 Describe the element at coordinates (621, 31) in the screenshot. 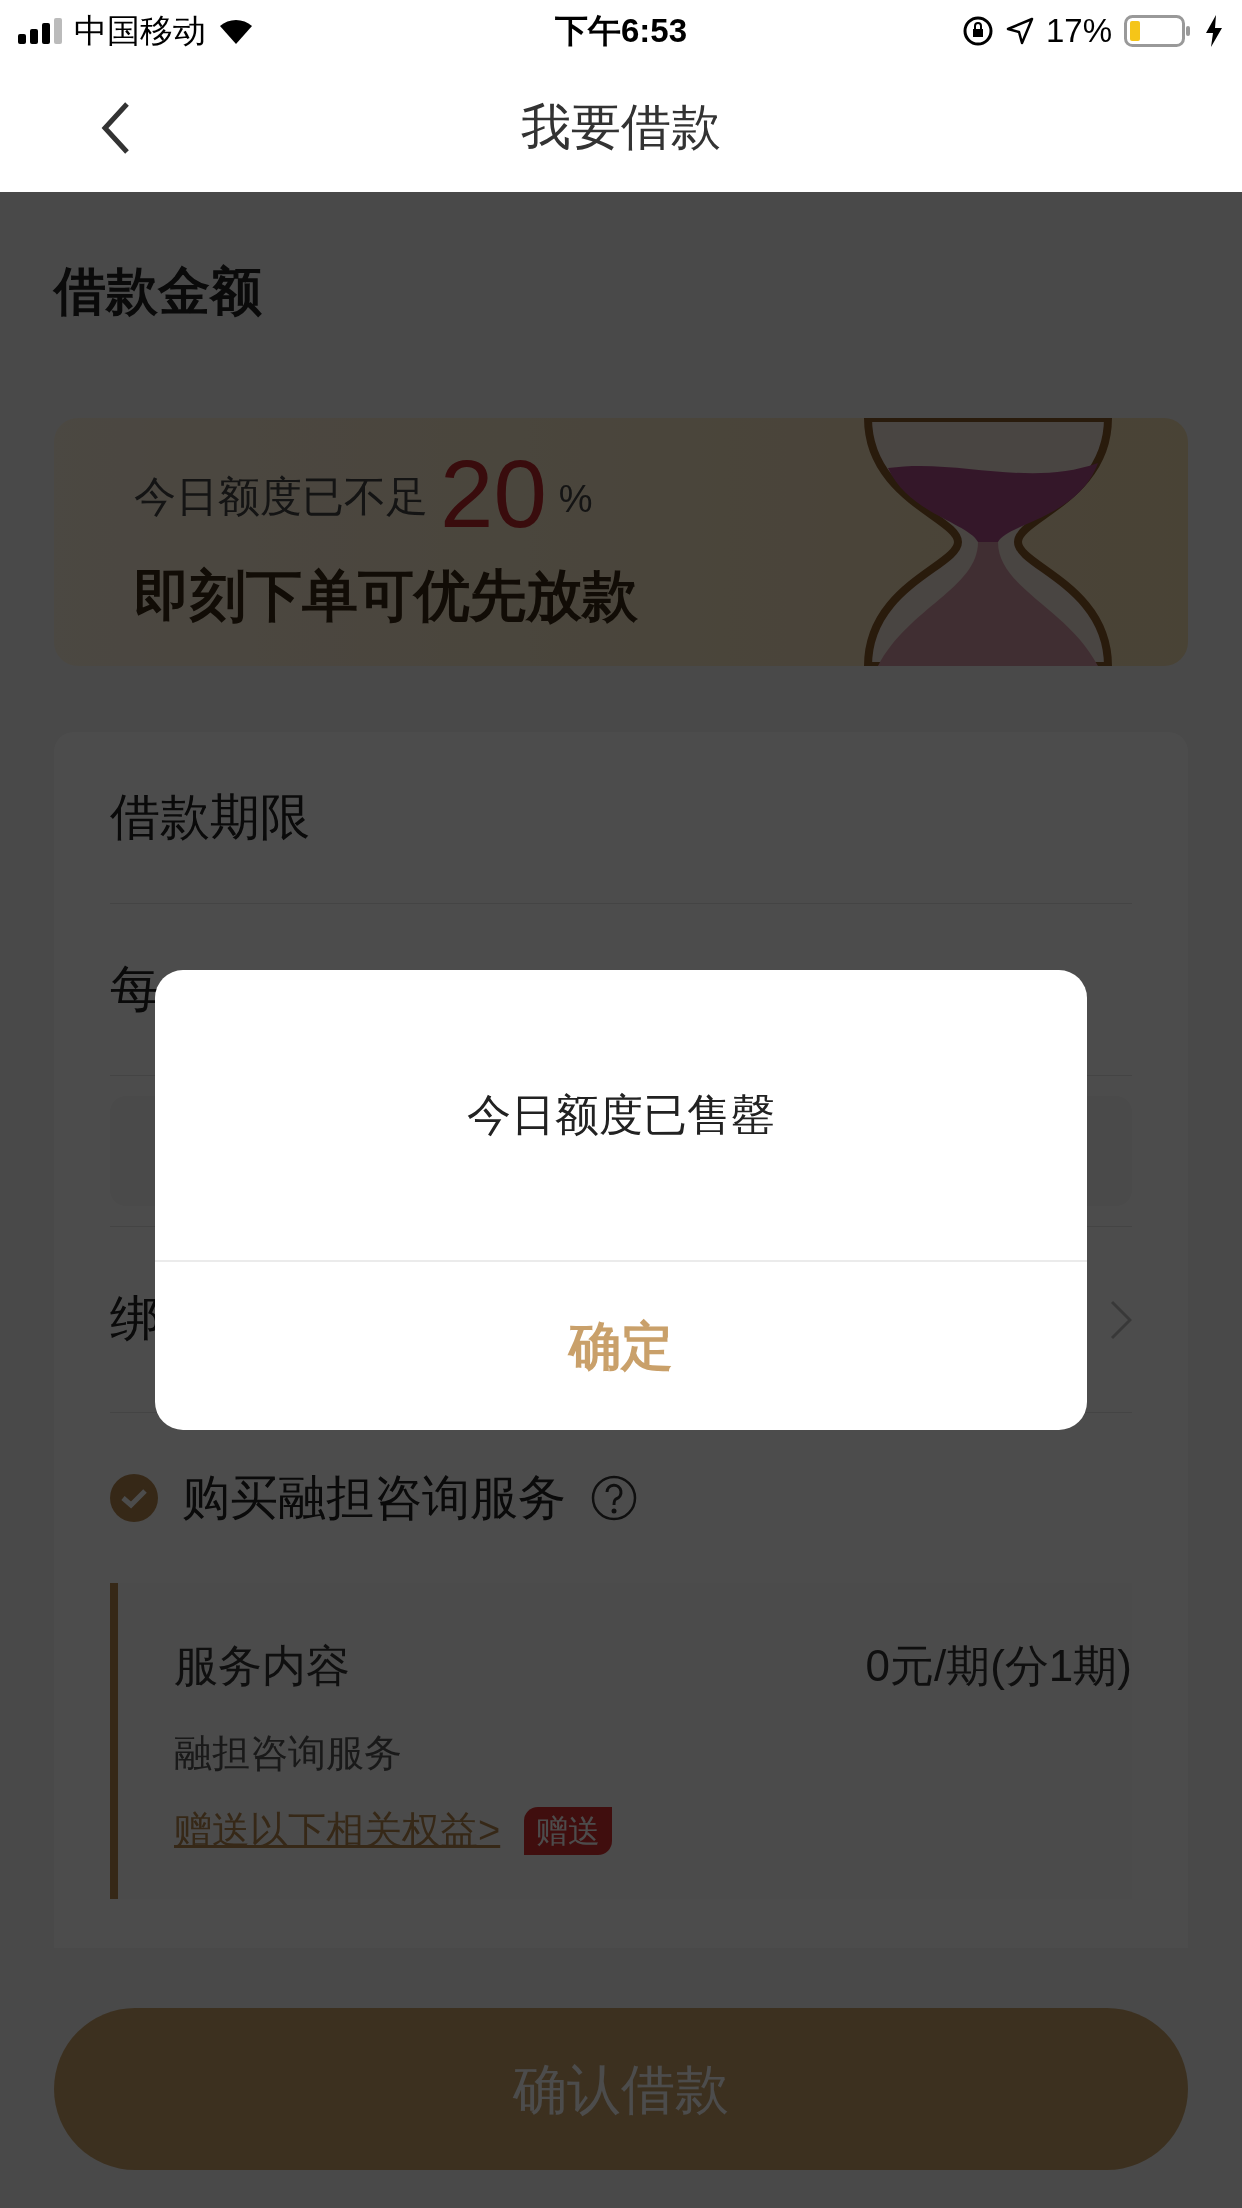

I see `status-time: 下午6:53` at that location.